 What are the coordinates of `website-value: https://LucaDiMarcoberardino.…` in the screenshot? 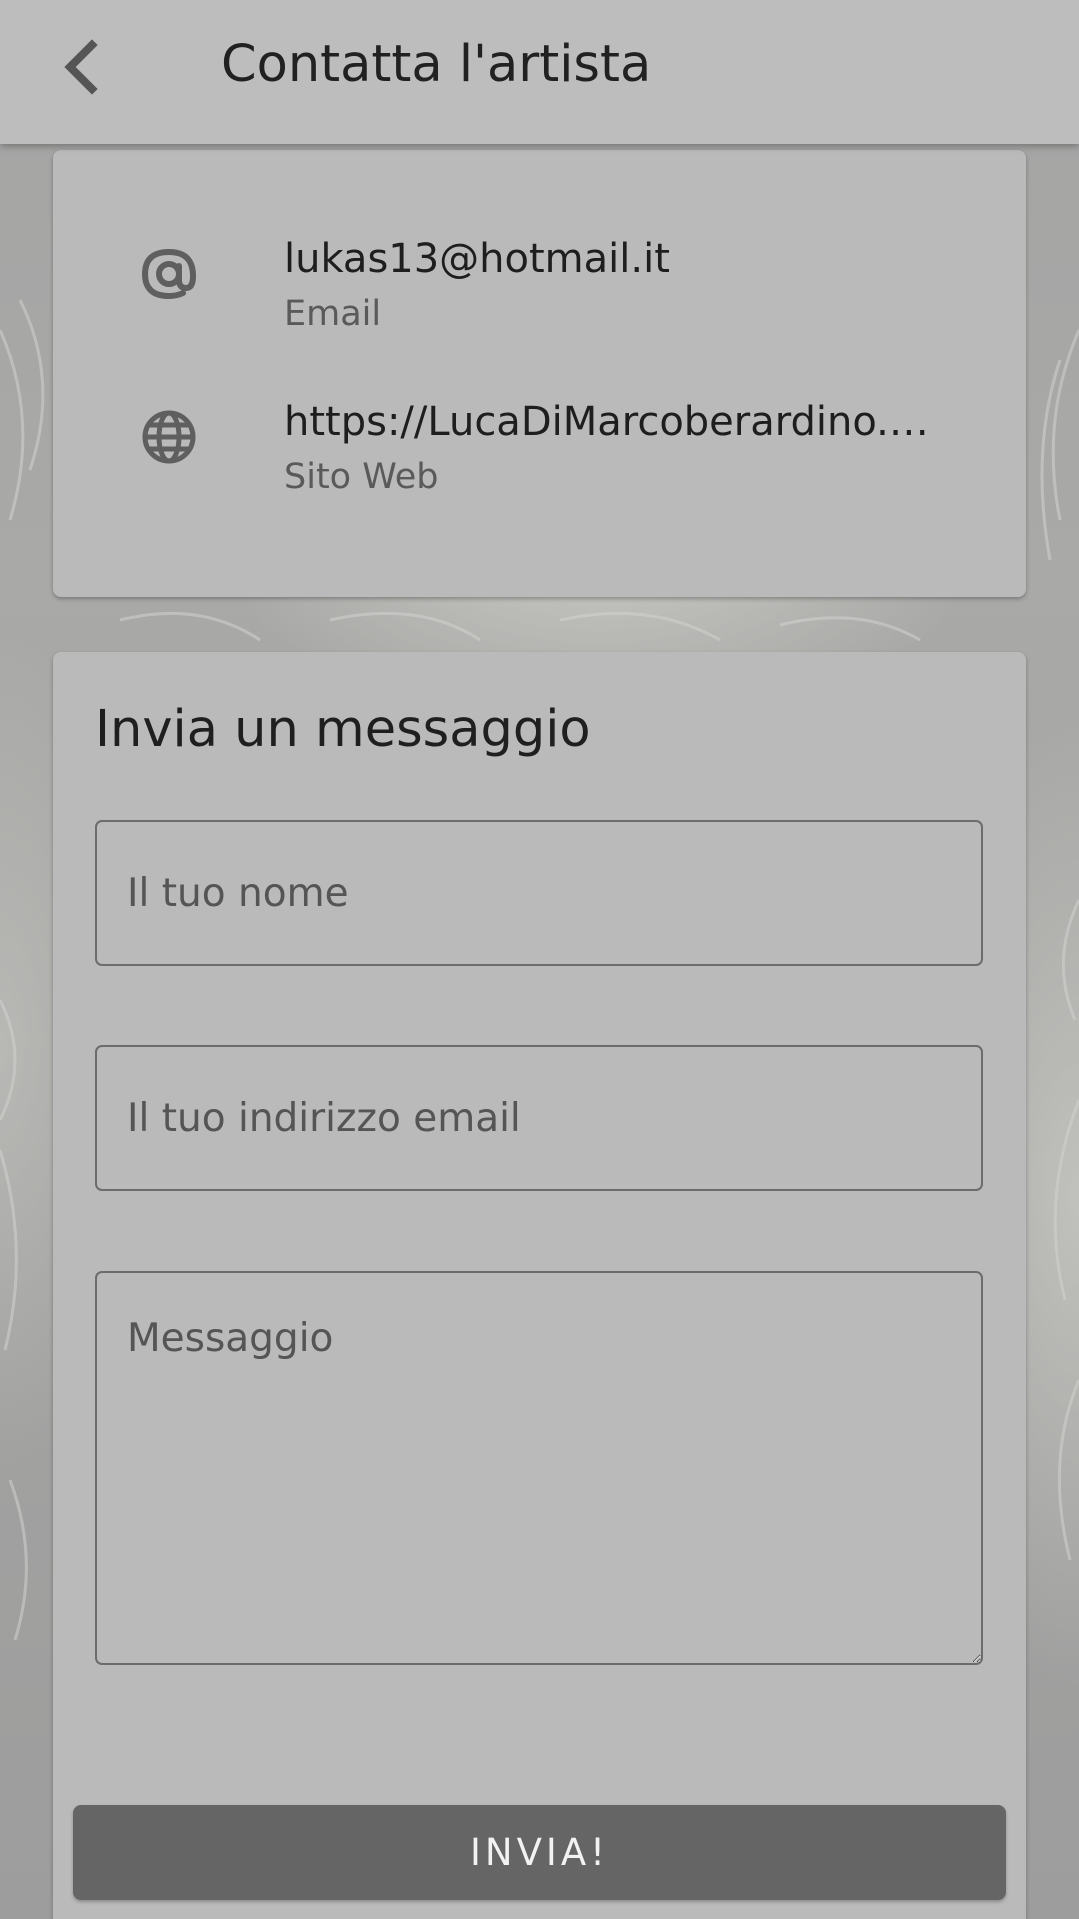 It's located at (644, 422).